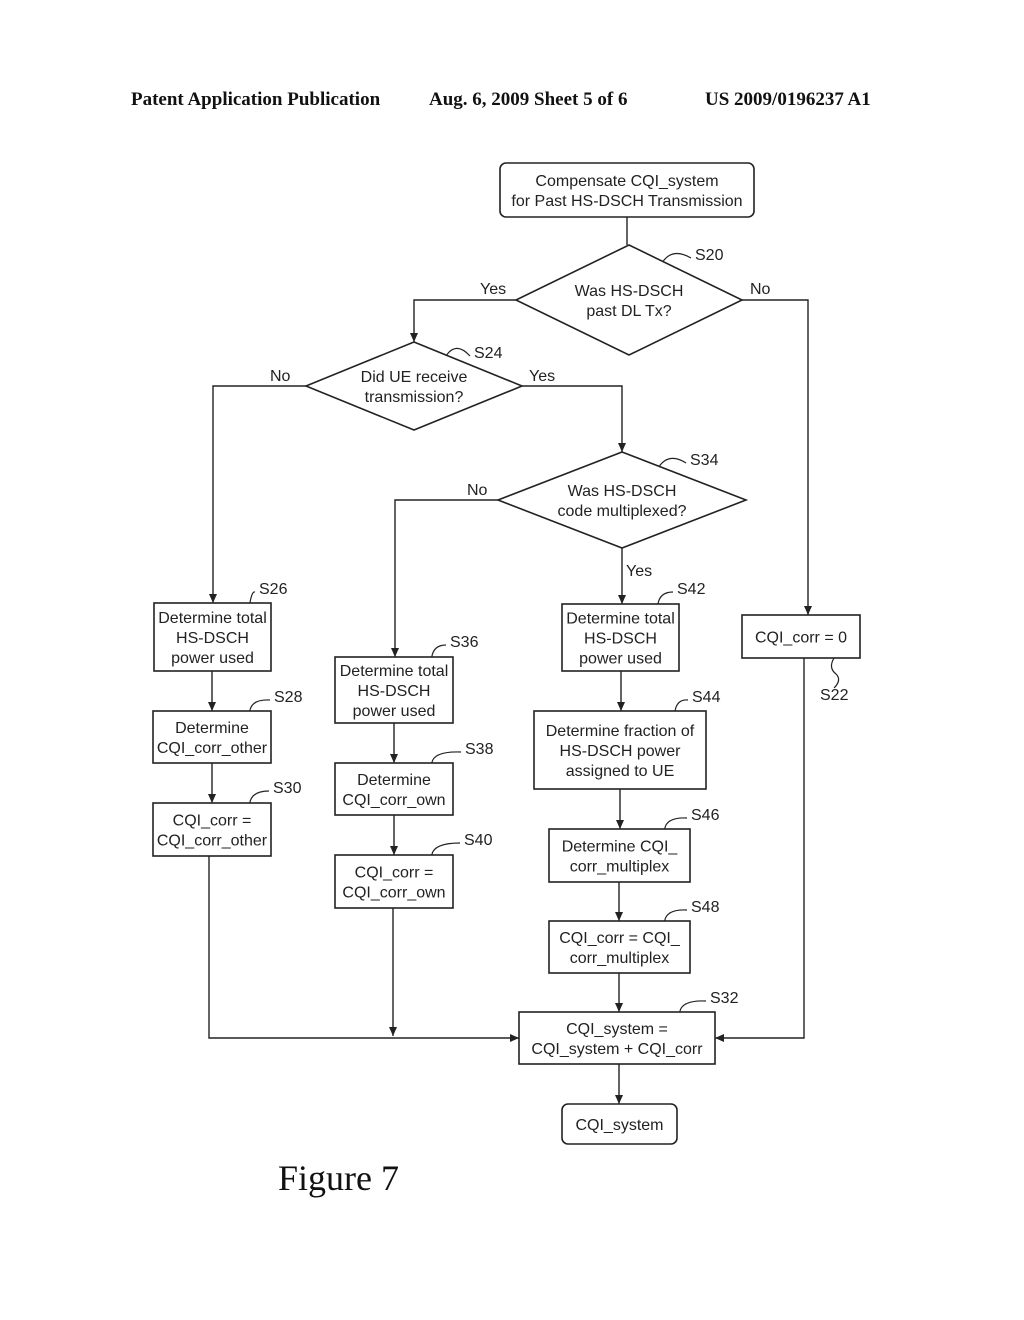 Image resolution: width=1024 pixels, height=1320 pixels. Describe the element at coordinates (626, 181) in the screenshot. I see `node-text-line: Compensate CQI_system` at that location.